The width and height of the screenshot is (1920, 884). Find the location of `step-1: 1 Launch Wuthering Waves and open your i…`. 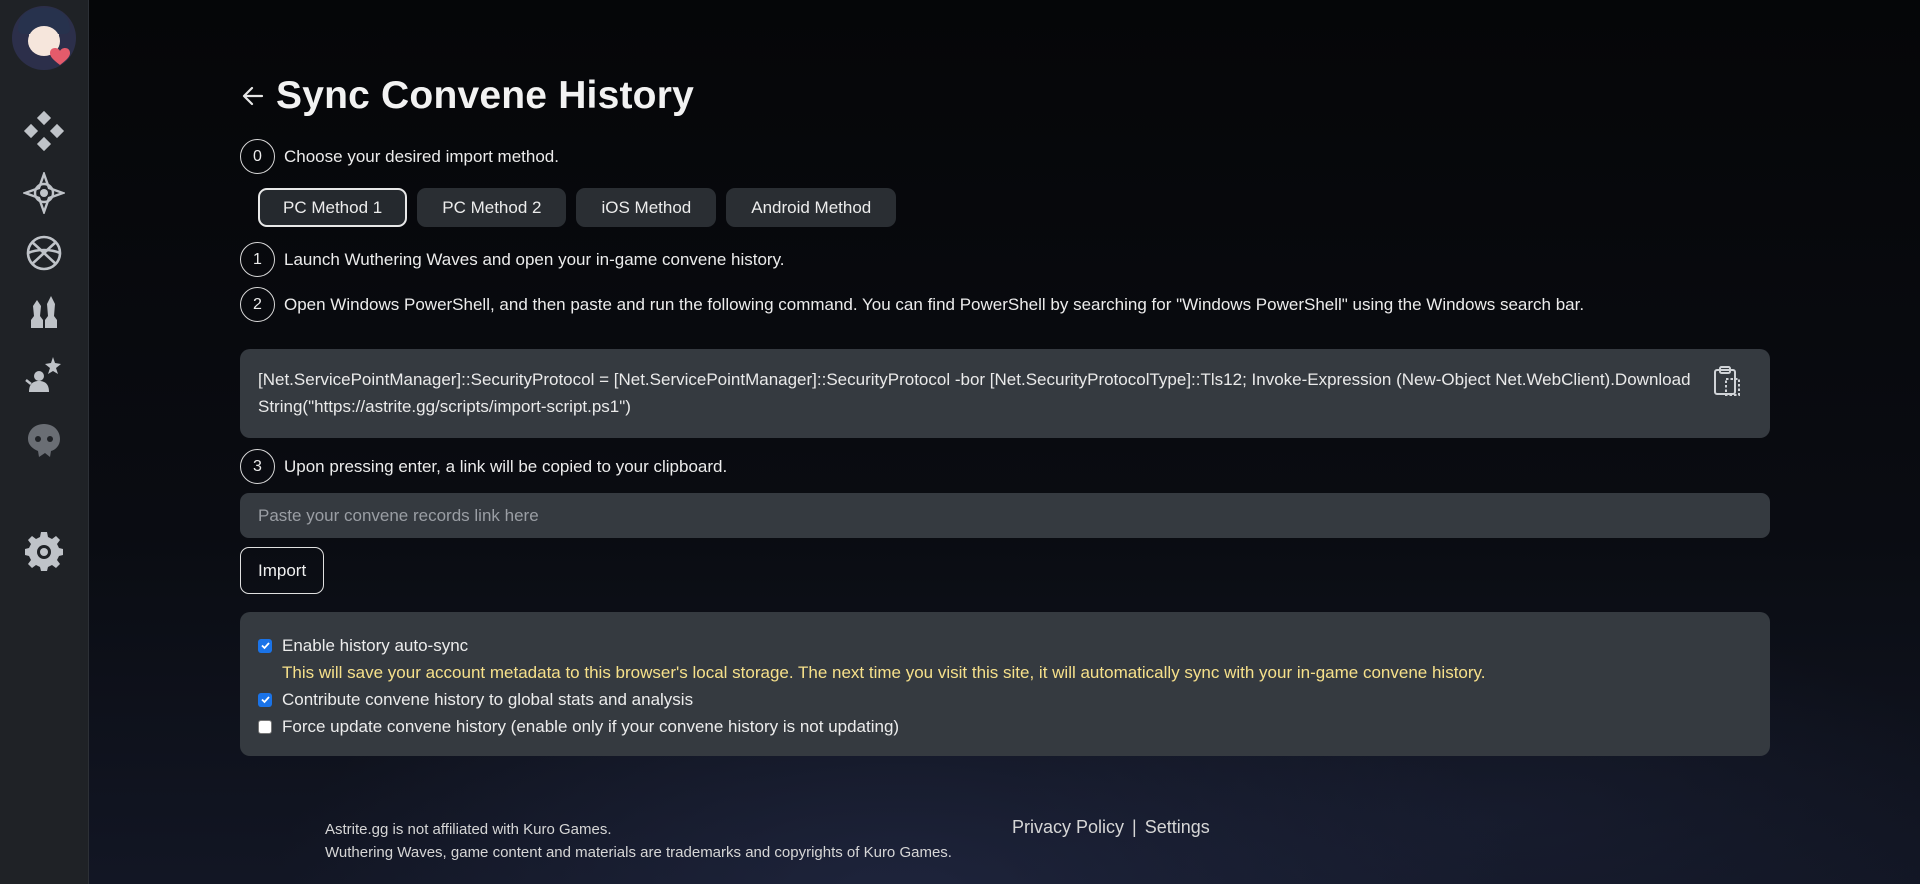

step-1: 1 Launch Wuthering Waves and open your i… is located at coordinates (512, 259).